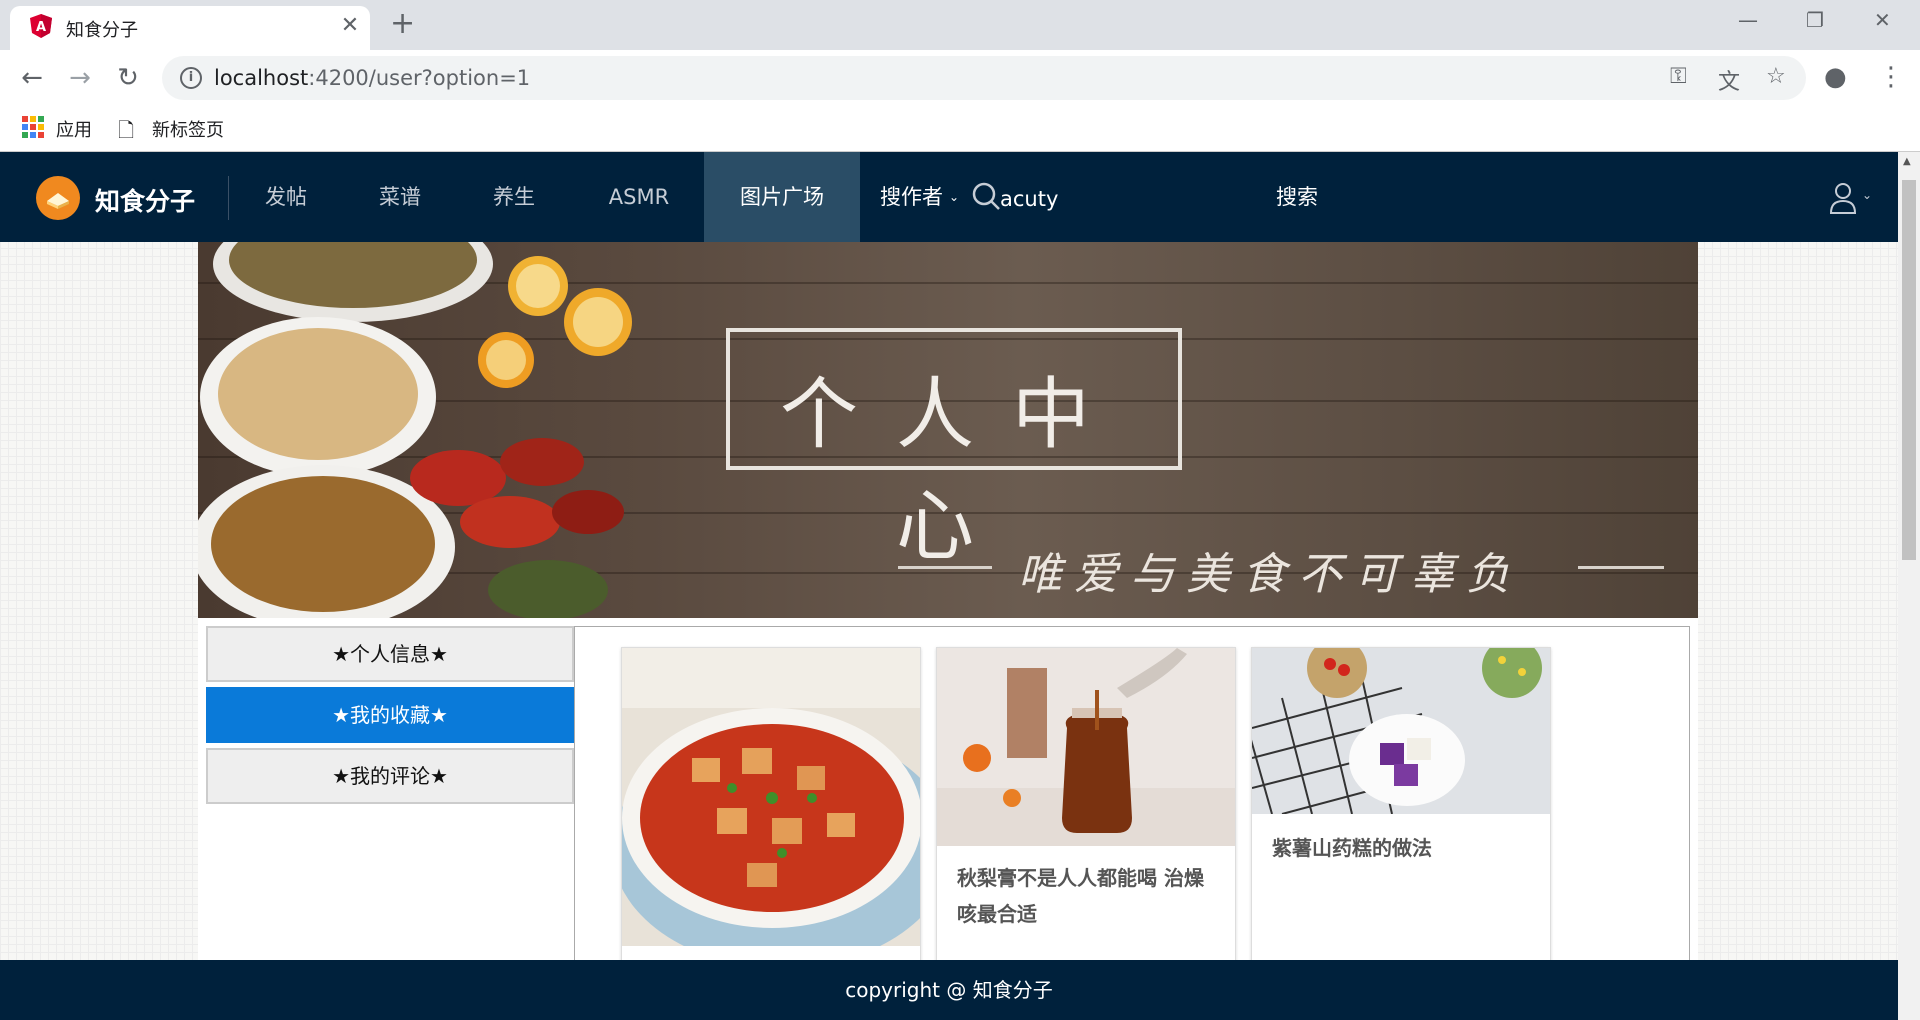 The height and width of the screenshot is (1020, 1920). What do you see at coordinates (188, 129) in the screenshot?
I see `bookmark-new-tab: 新标签页` at bounding box center [188, 129].